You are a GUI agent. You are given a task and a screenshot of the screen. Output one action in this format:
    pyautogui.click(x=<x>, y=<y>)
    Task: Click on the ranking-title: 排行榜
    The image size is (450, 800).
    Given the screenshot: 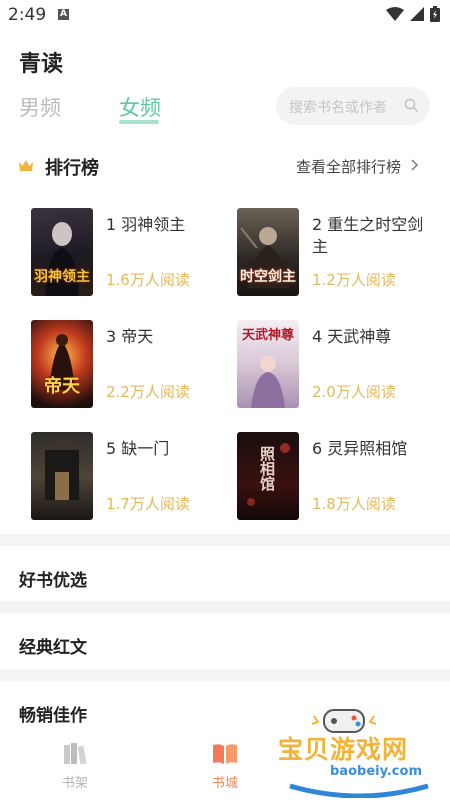 What is the action you would take?
    pyautogui.click(x=72, y=168)
    